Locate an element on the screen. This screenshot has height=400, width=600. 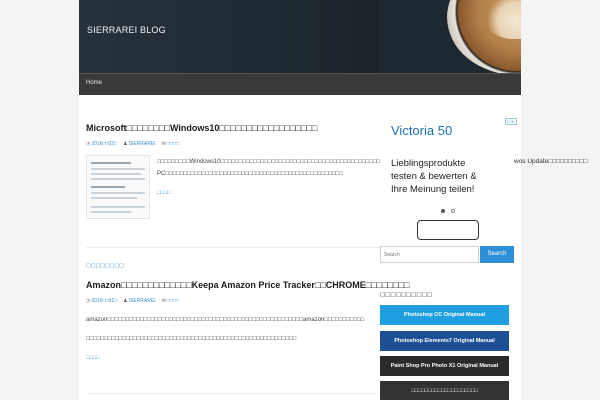
carousel-dot is located at coordinates (453, 211).